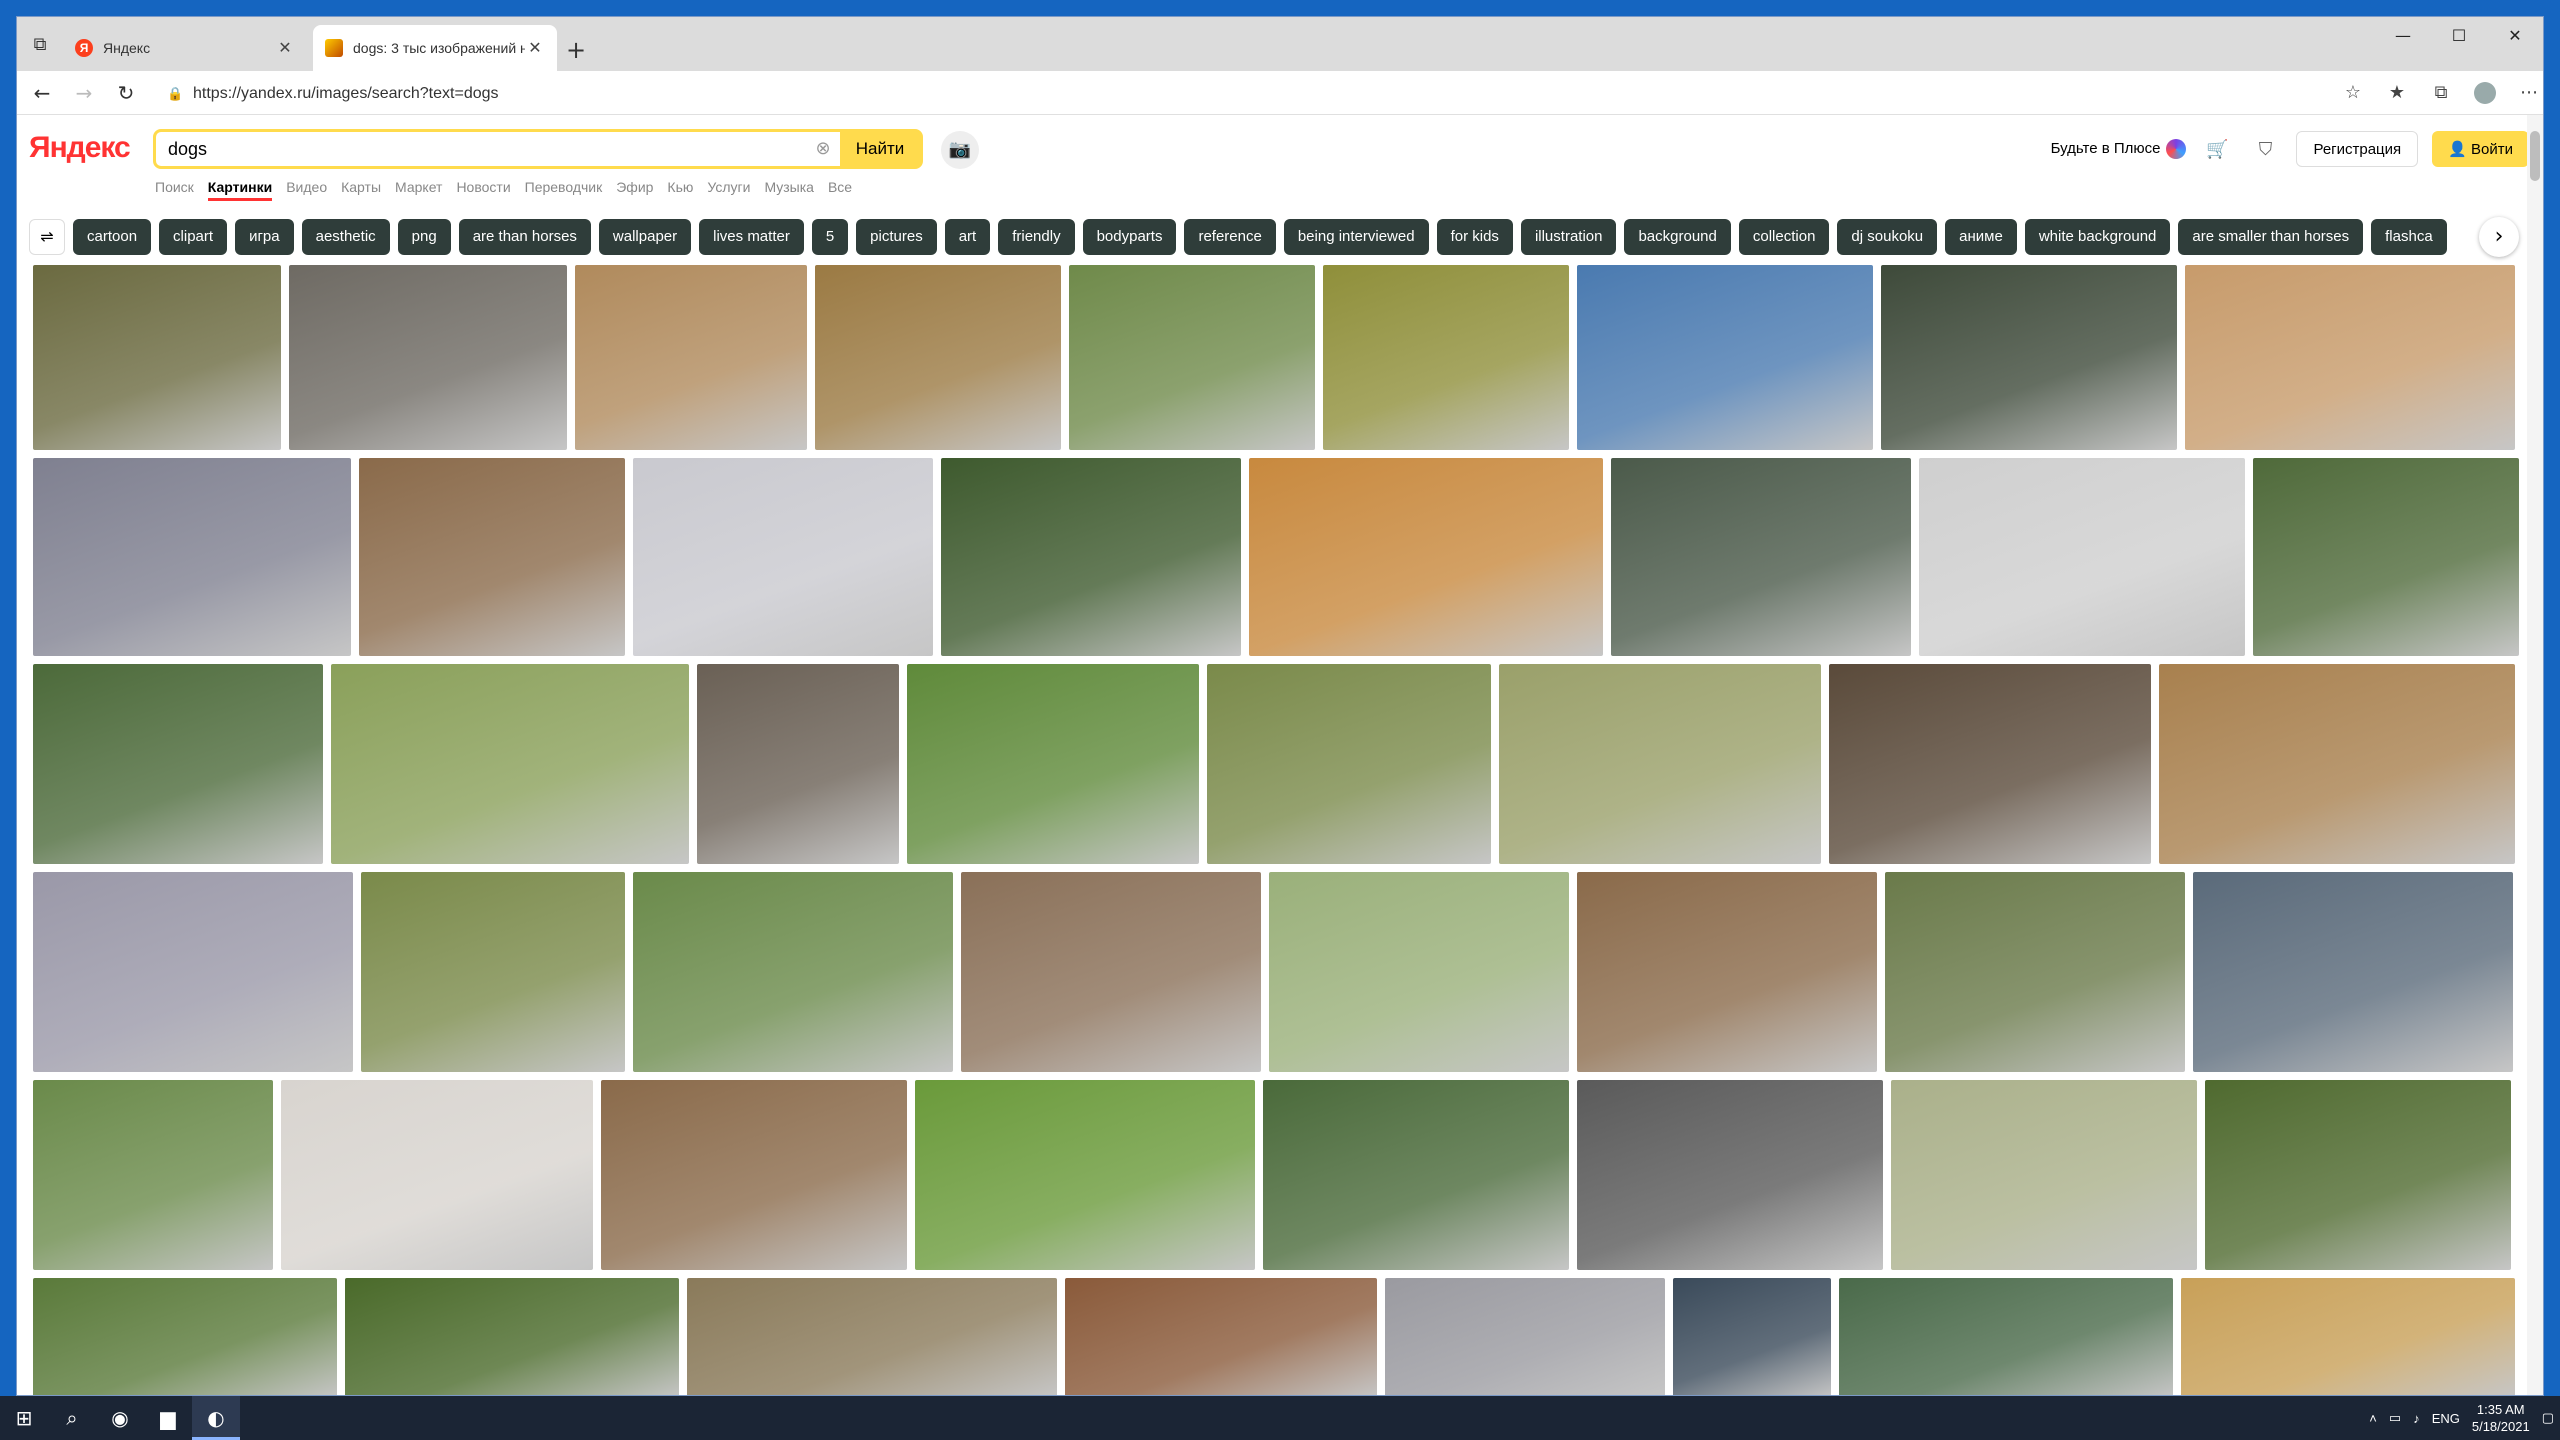 This screenshot has width=2560, height=1440. Describe the element at coordinates (216, 1418) in the screenshot. I see `edge-icon: ◐` at that location.